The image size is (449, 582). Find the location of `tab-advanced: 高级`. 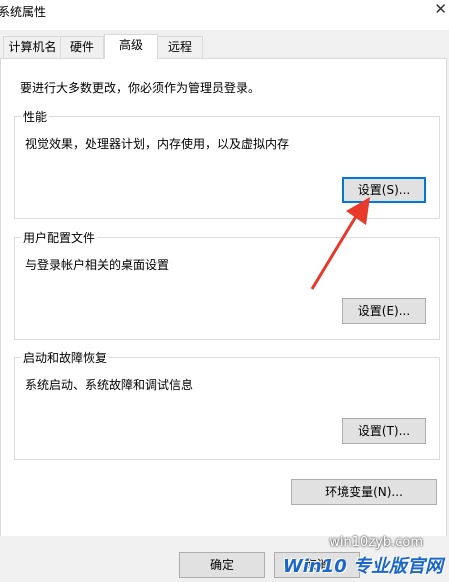

tab-advanced: 高级 is located at coordinates (131, 46).